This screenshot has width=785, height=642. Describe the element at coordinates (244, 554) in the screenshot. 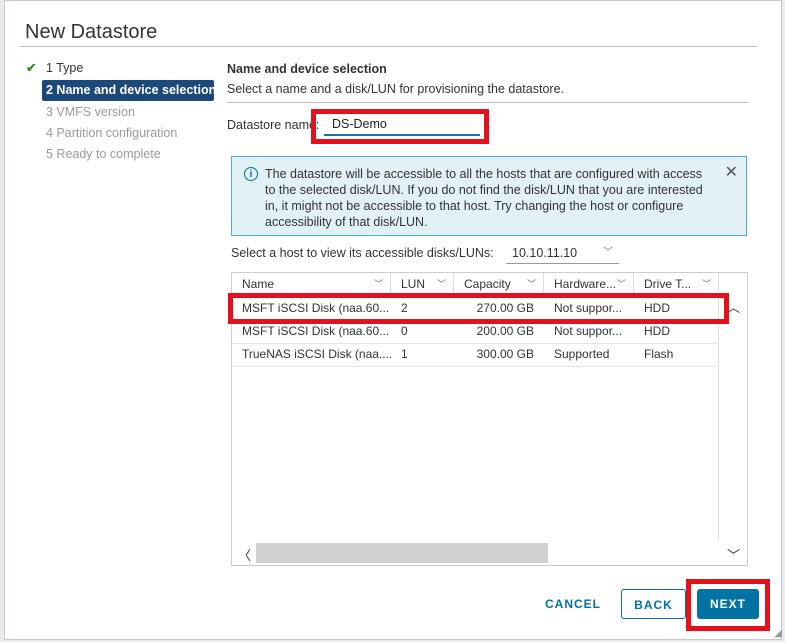

I see `chevron-left-icon: 〈` at that location.